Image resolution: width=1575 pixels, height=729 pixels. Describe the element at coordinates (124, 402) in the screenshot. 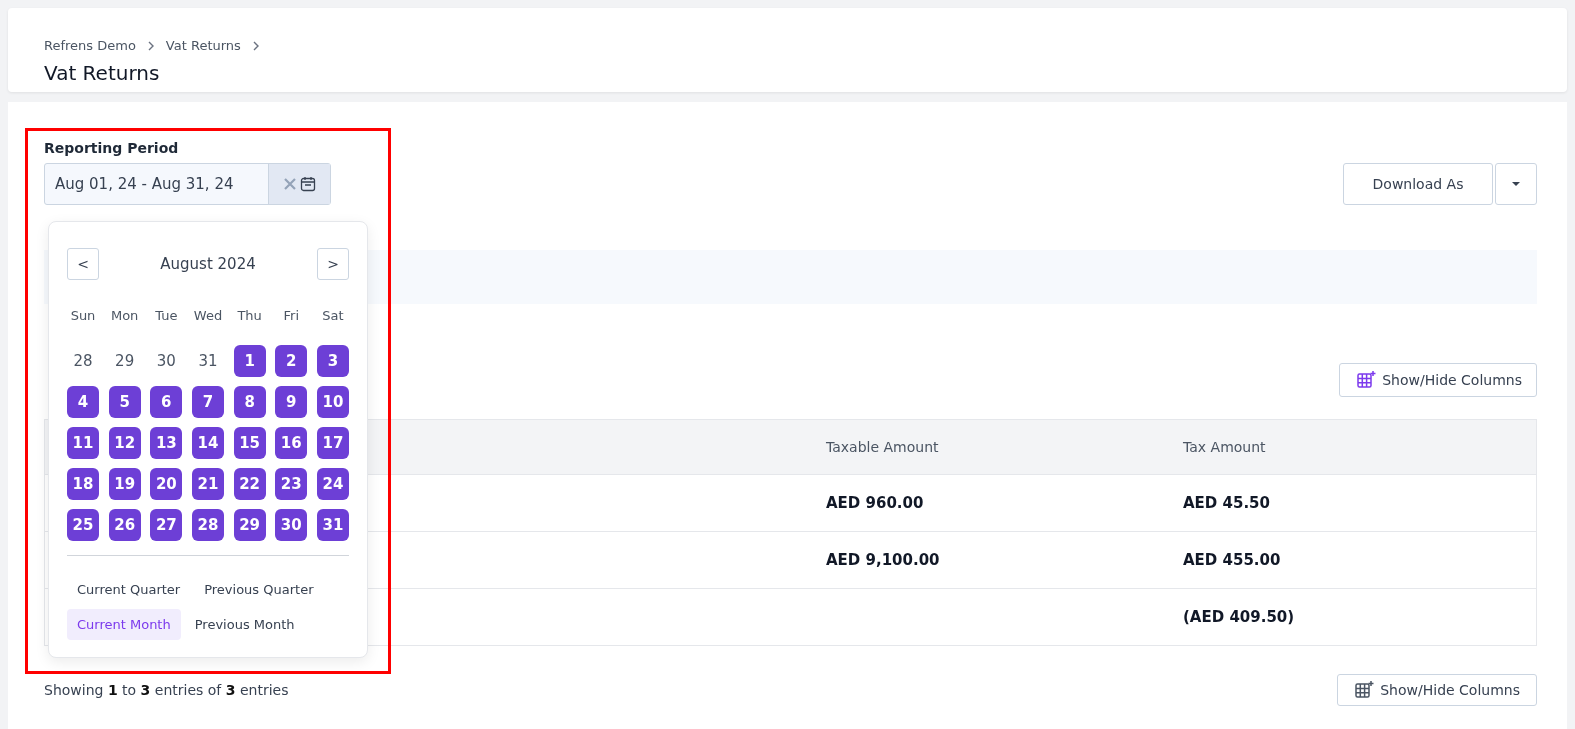

I see `calendar-day: 5` at that location.